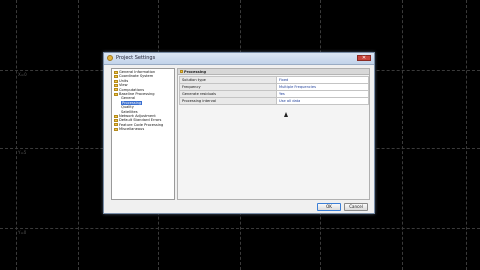 The width and height of the screenshot is (480, 270). What do you see at coordinates (329, 207) in the screenshot?
I see `ok-button: OK` at bounding box center [329, 207].